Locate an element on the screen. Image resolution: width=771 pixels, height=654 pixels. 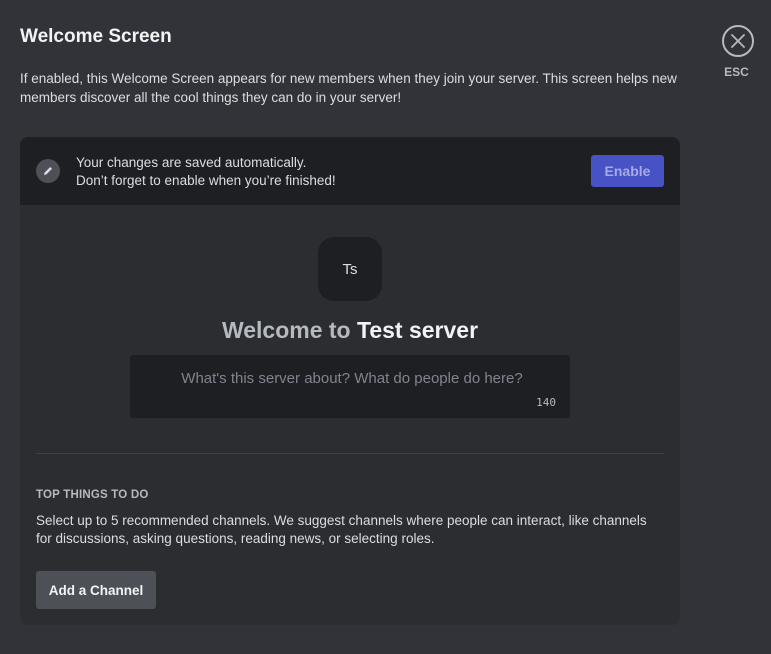
welcome-heading: Welcome to Test server is located at coordinates (350, 330).